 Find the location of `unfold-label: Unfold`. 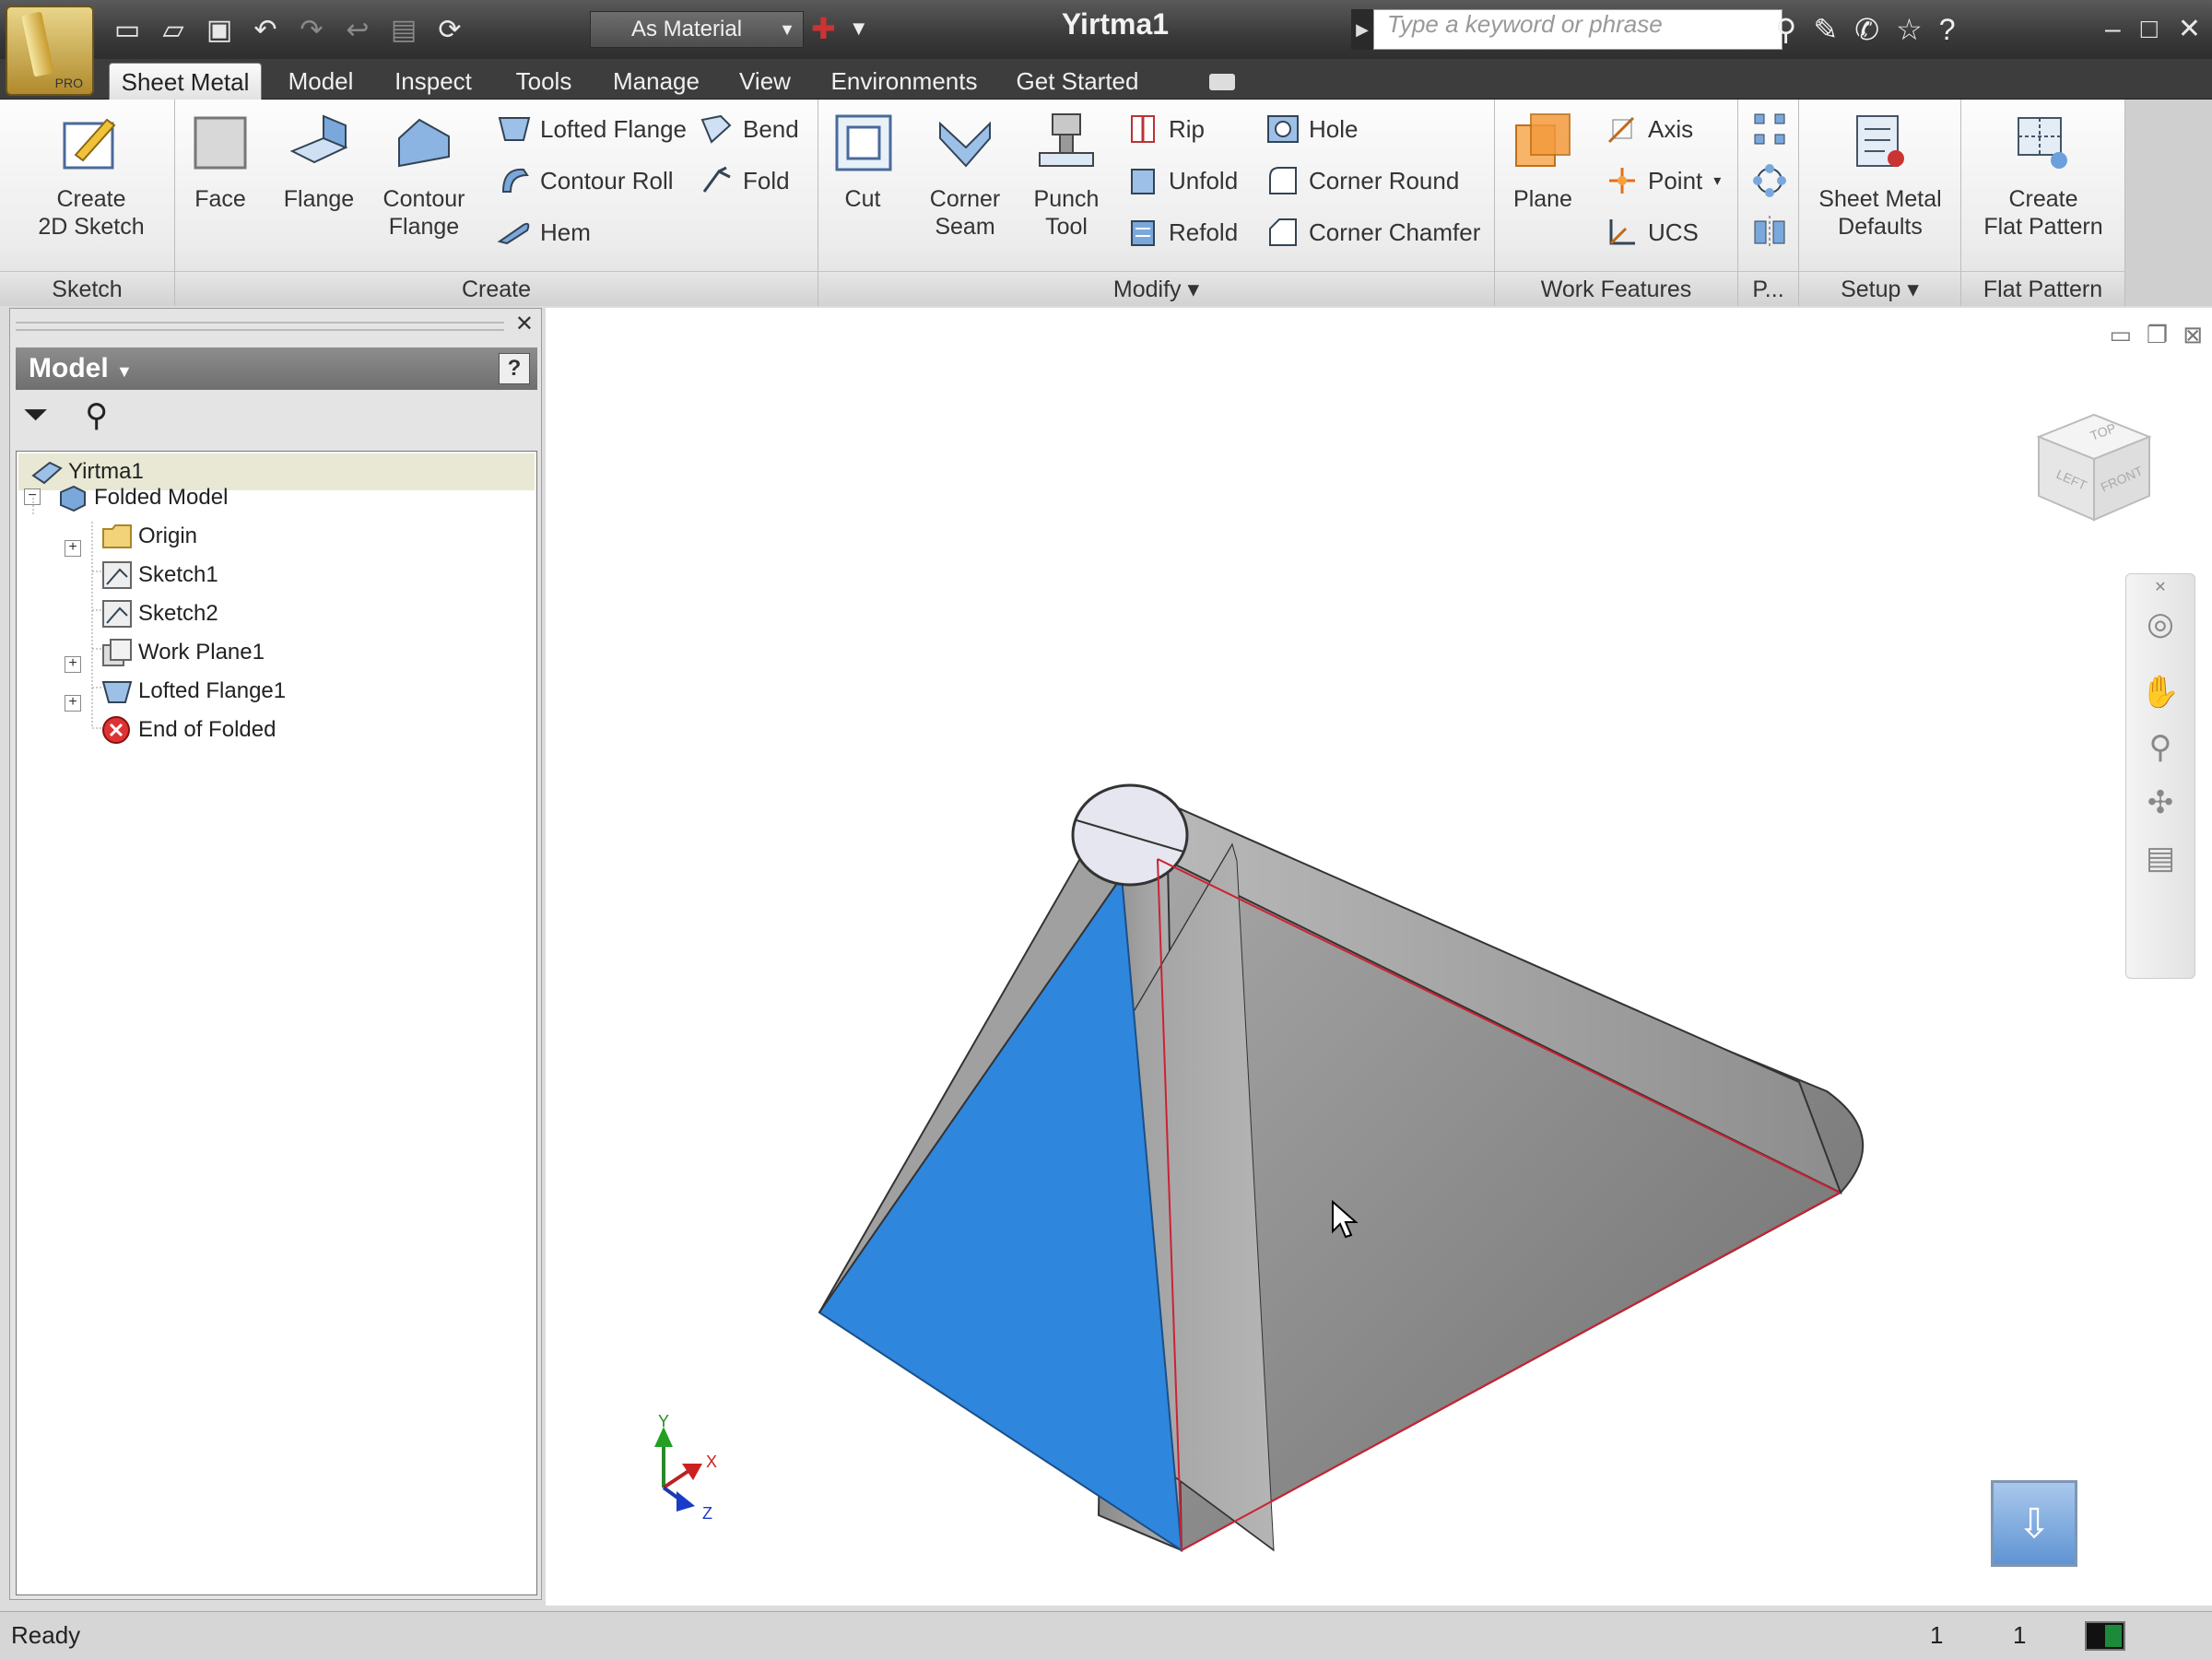

unfold-label: Unfold is located at coordinates (1204, 180).